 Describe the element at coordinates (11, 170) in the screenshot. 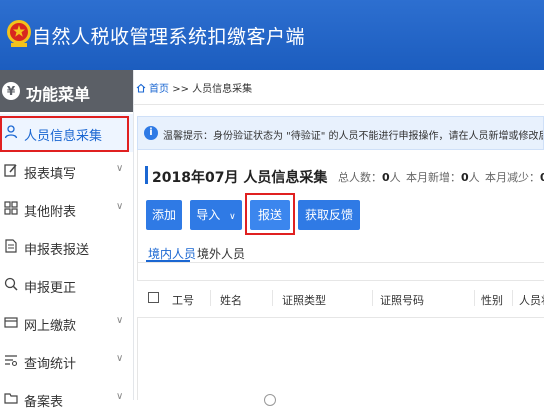

I see `edit-icon` at that location.